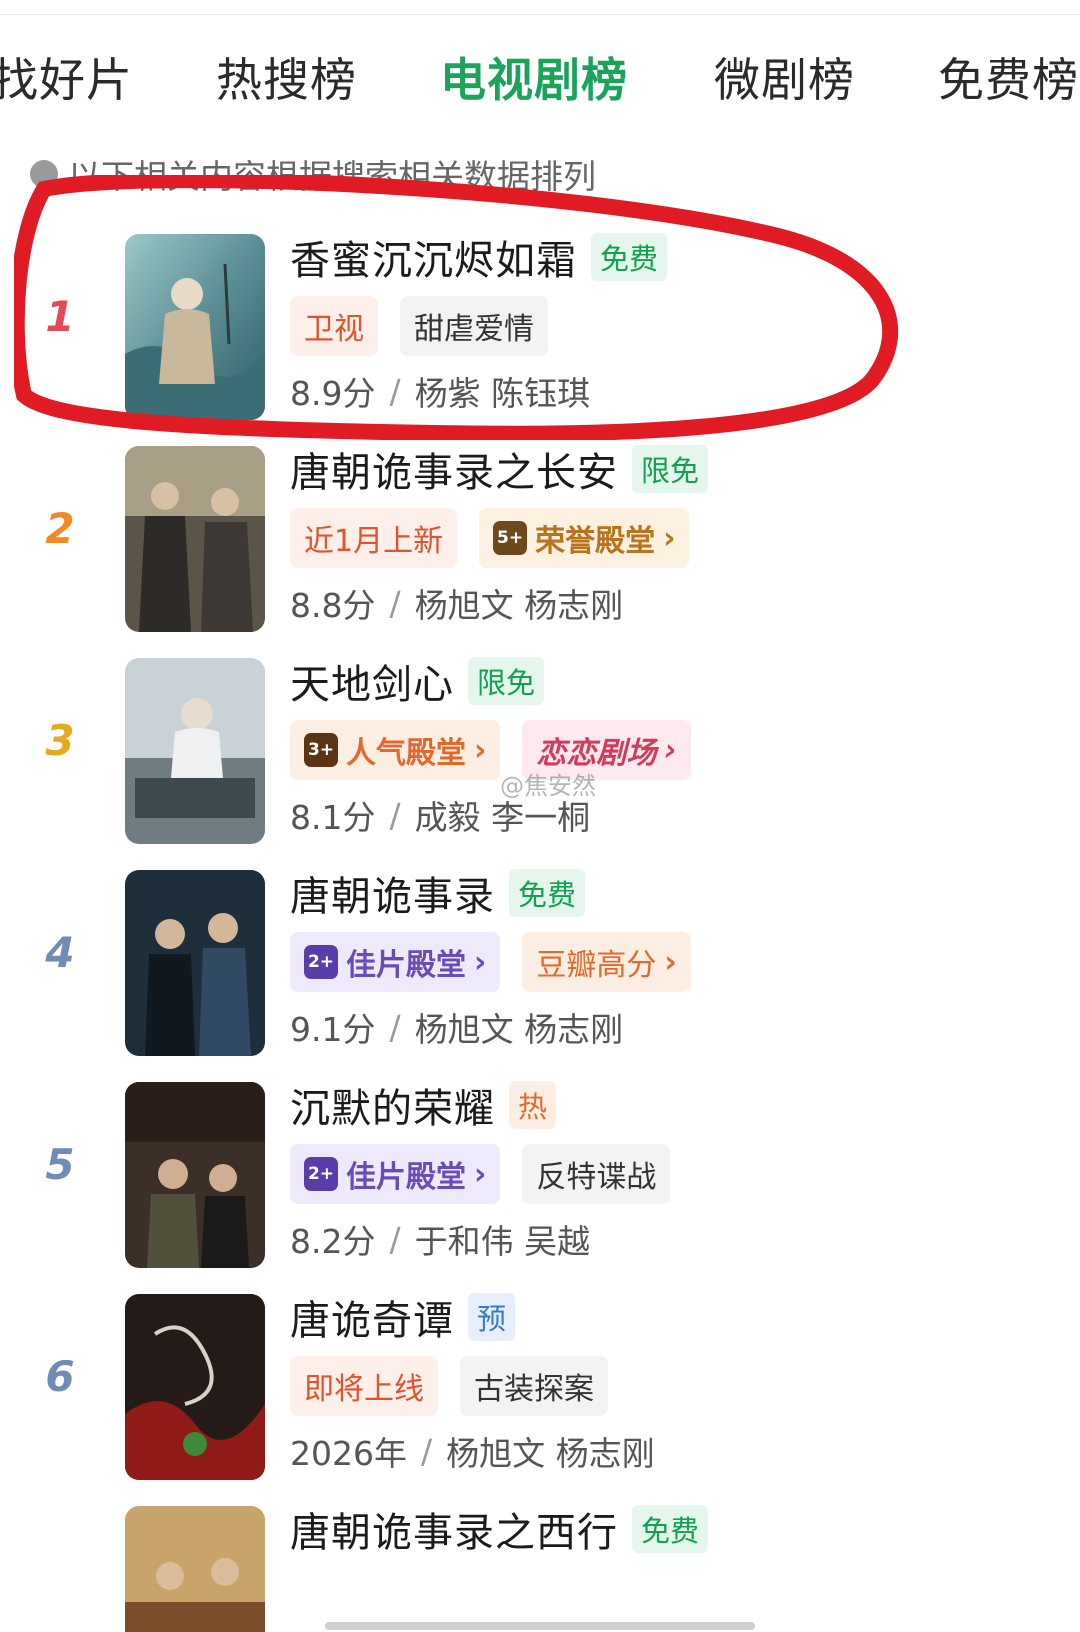 The height and width of the screenshot is (1632, 1080). What do you see at coordinates (60, 528) in the screenshot?
I see `rank-number: 2` at bounding box center [60, 528].